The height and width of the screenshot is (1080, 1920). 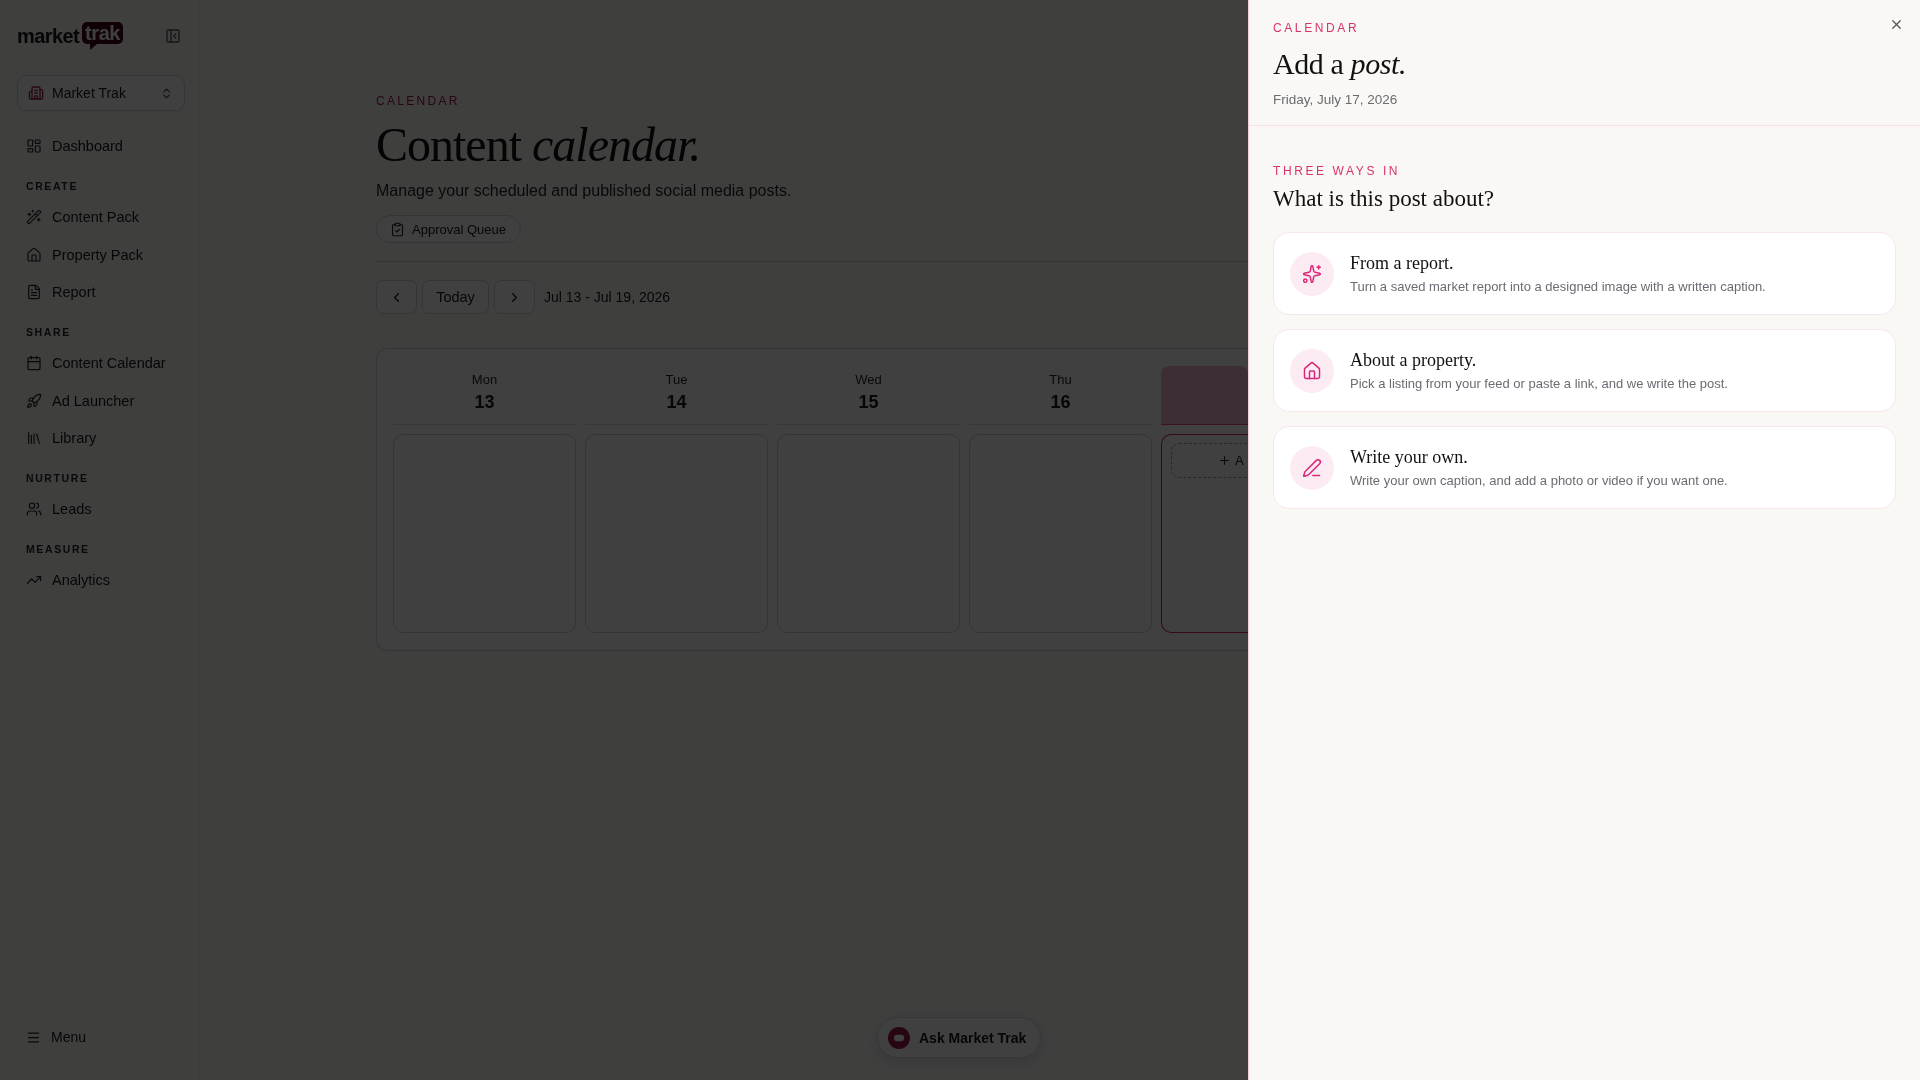 What do you see at coordinates (418, 101) in the screenshot?
I see `page-eyebrow: CALENDAR` at bounding box center [418, 101].